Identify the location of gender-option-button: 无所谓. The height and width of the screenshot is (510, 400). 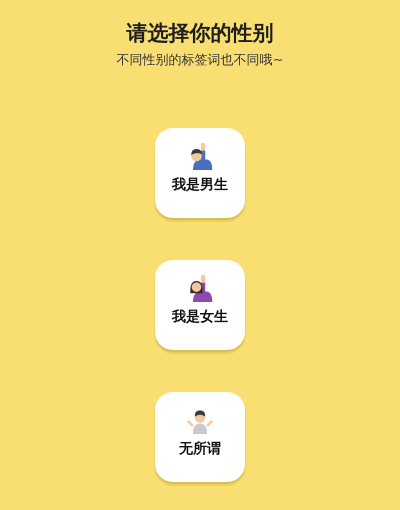
(200, 437).